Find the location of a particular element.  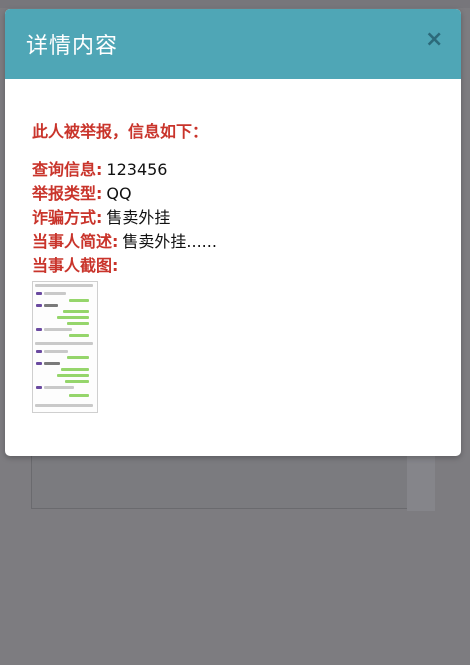

field-report-type: 举报类型: QQ is located at coordinates (246, 194).